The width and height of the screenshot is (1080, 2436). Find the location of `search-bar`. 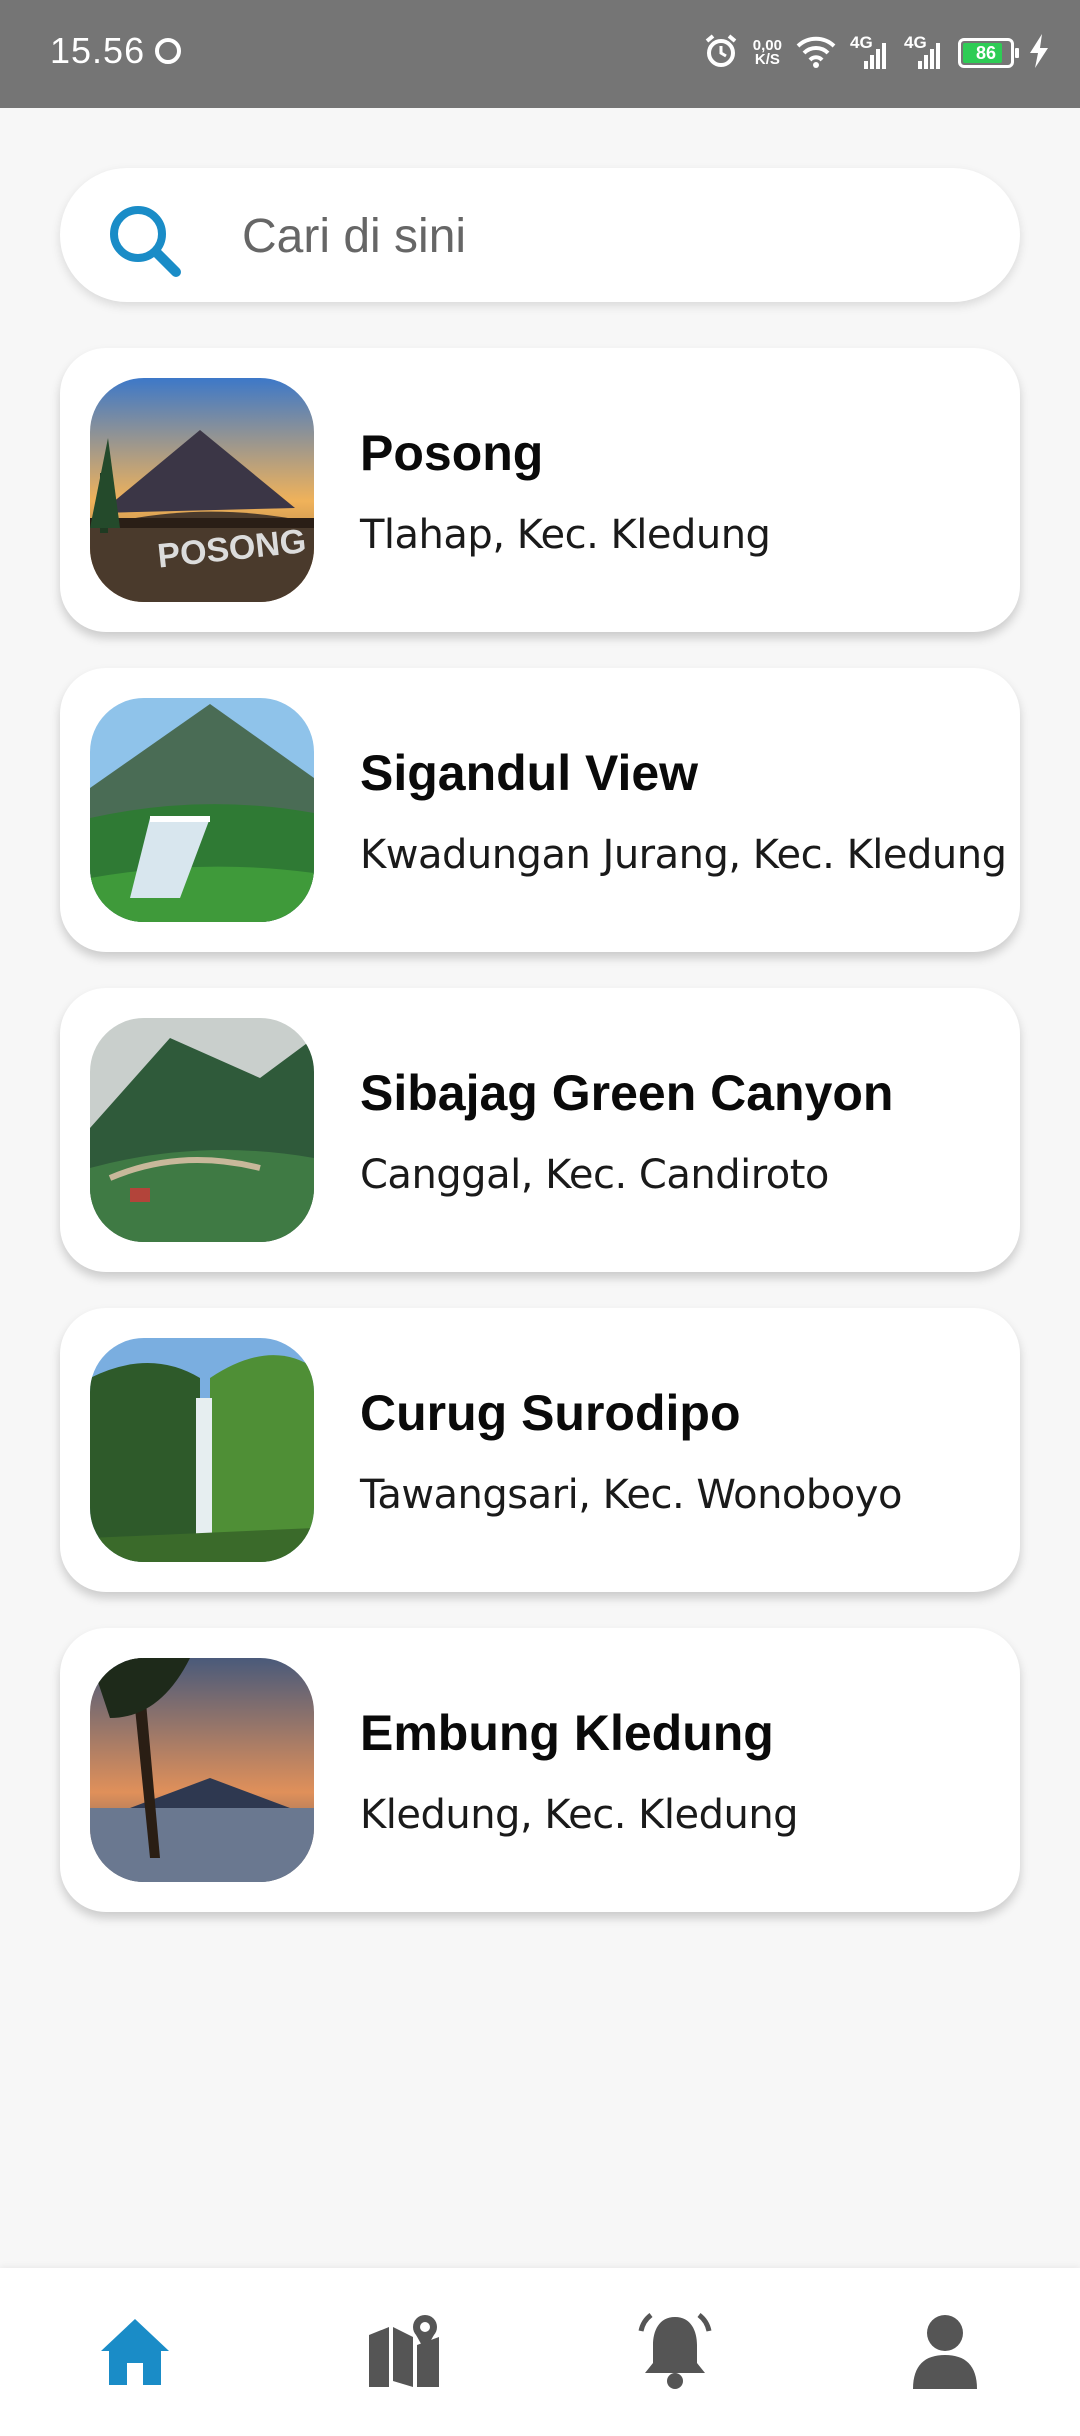

search-bar is located at coordinates (540, 235).